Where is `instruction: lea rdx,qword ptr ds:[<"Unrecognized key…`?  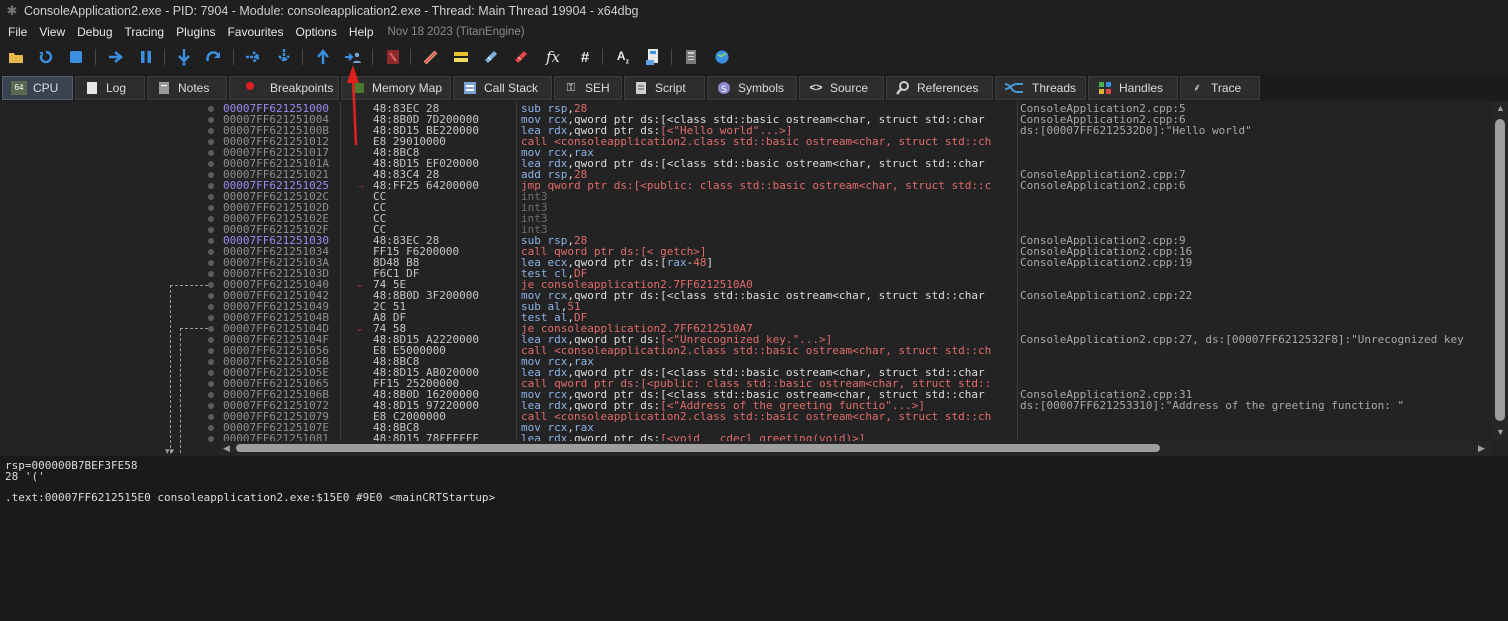
instruction: lea rdx,qword ptr ds:[<"Unrecognized key… is located at coordinates (677, 339).